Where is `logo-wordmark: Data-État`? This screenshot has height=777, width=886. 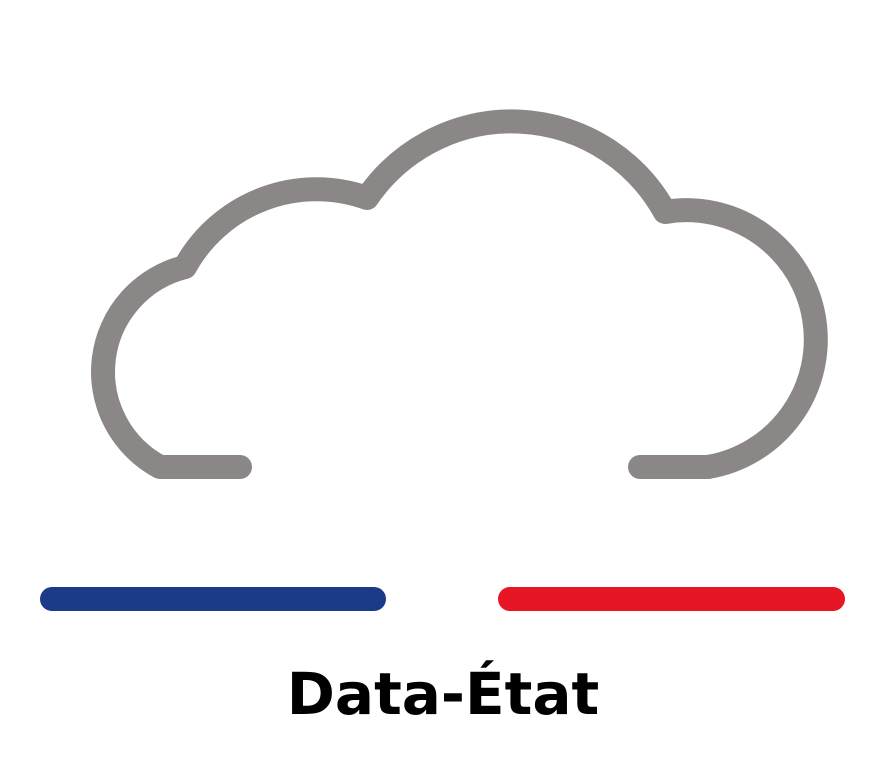
logo-wordmark: Data-État is located at coordinates (443, 694).